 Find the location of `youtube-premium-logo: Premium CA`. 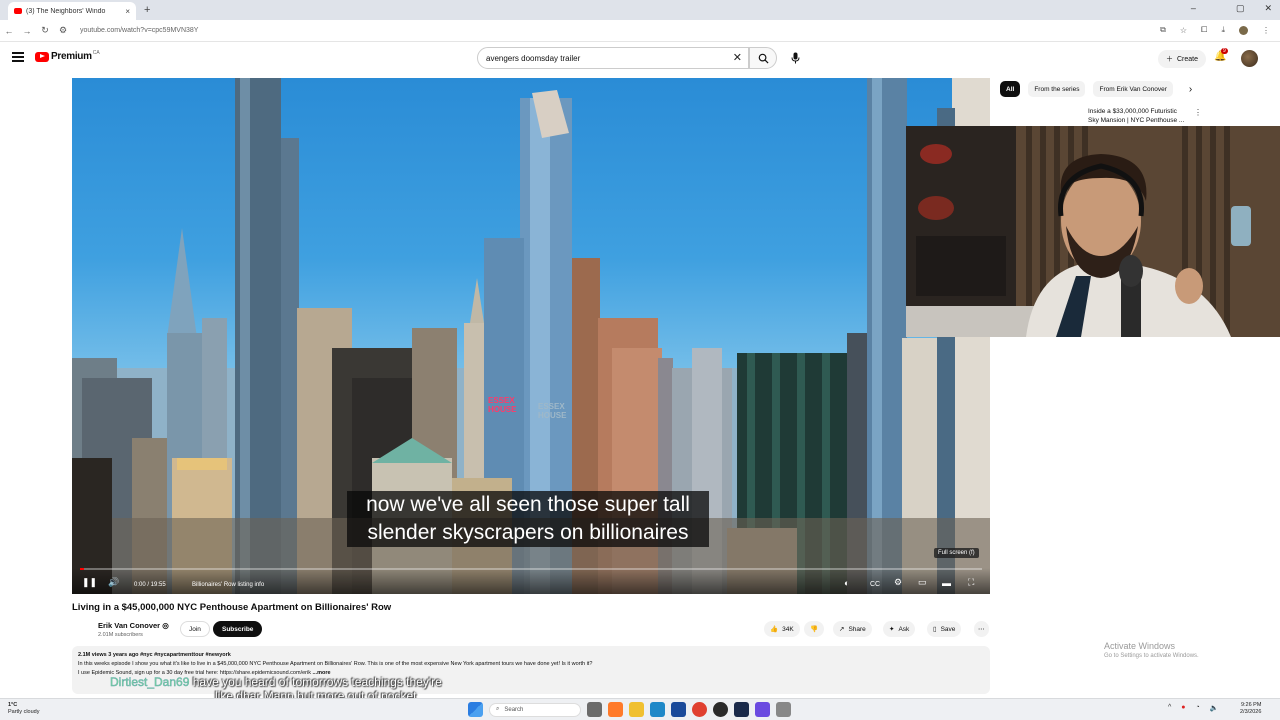

youtube-premium-logo: Premium CA is located at coordinates (67, 56).